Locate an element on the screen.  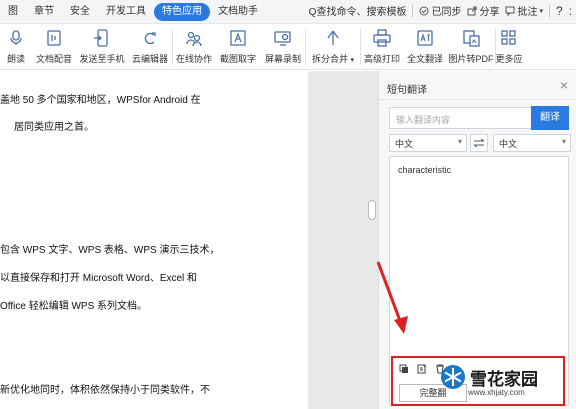
screen-record-label: 屏幕录制 is located at coordinates (282, 59).